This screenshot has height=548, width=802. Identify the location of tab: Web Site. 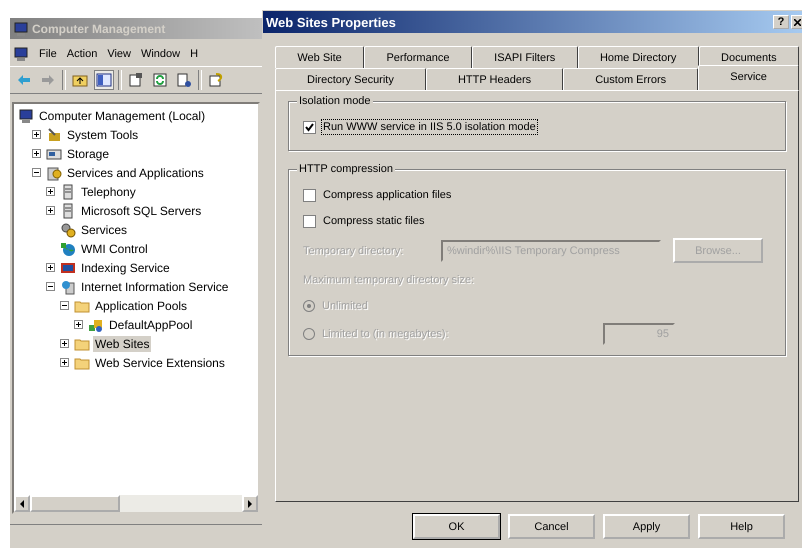
(319, 57).